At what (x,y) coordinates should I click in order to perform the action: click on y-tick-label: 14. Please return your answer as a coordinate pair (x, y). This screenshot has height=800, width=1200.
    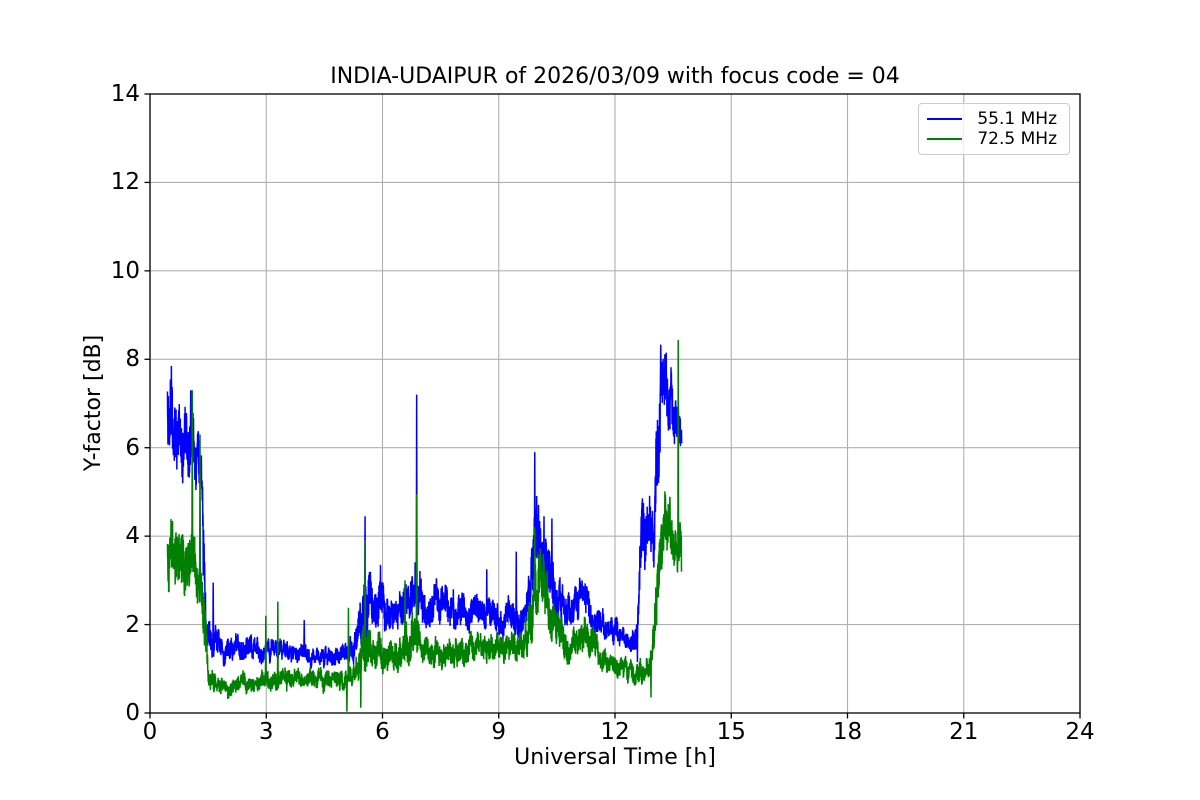
    Looking at the image, I should click on (125, 94).